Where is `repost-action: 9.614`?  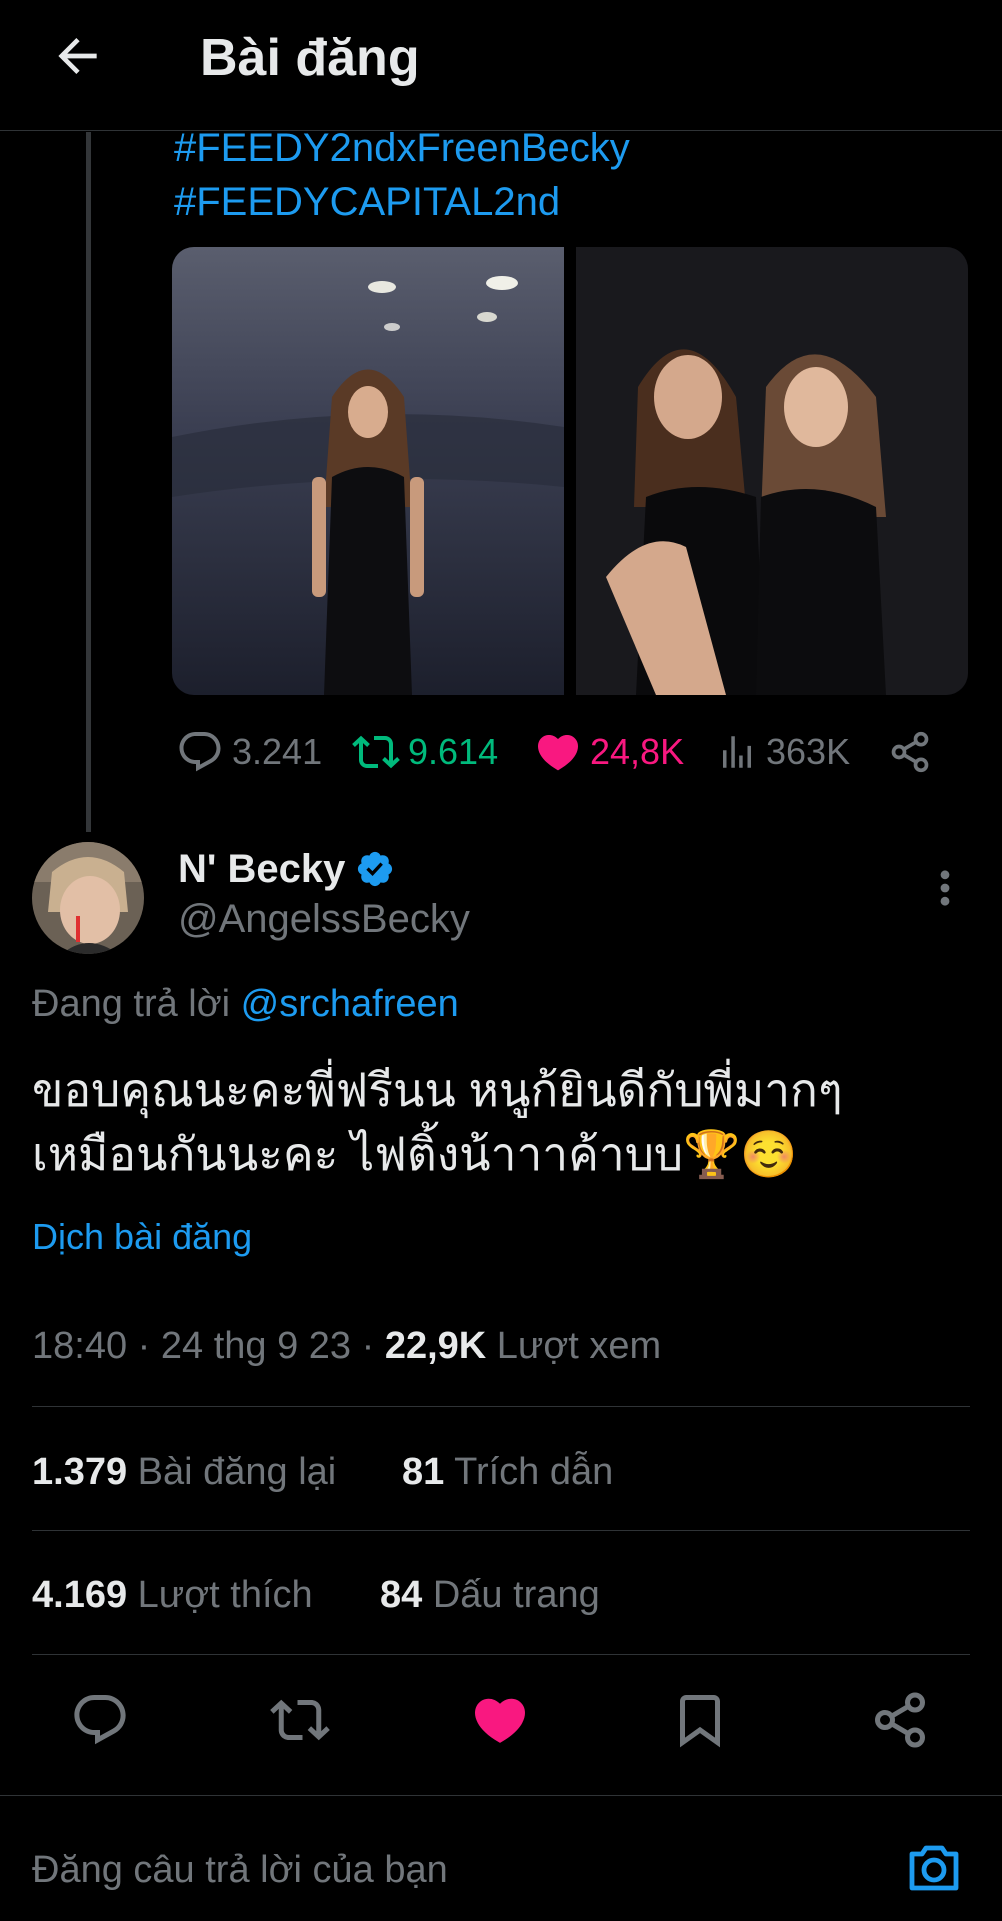
repost-action: 9.614 is located at coordinates (425, 752).